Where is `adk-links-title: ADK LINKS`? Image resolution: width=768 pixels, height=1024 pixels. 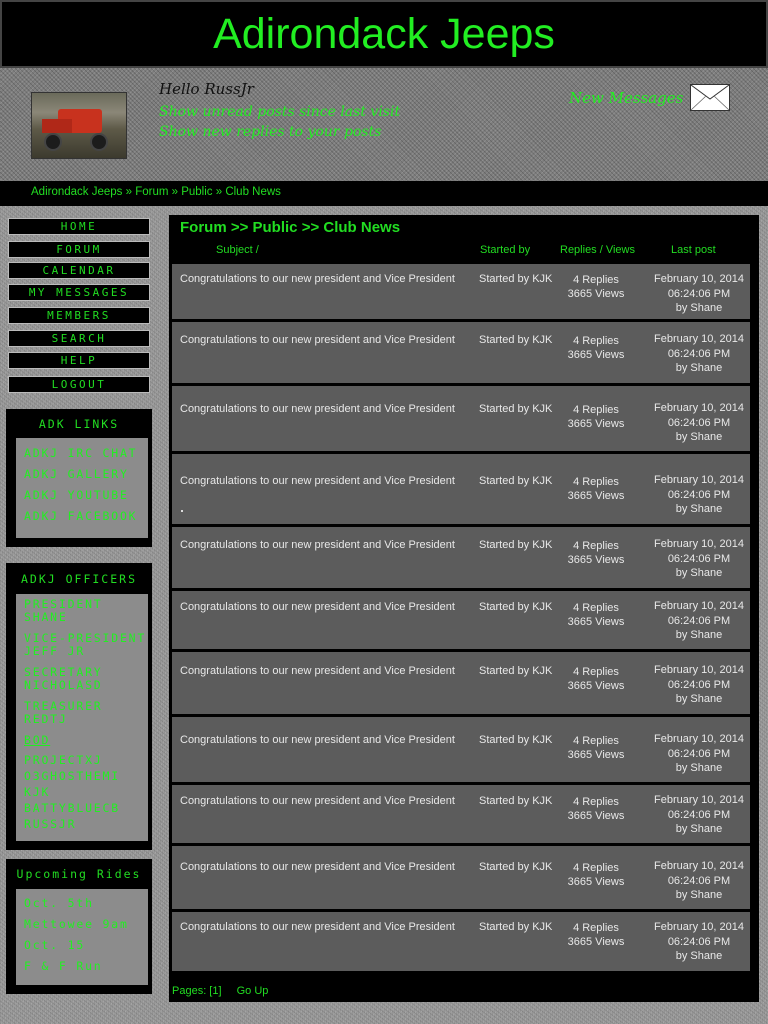
adk-links-title: ADK LINKS is located at coordinates (79, 424).